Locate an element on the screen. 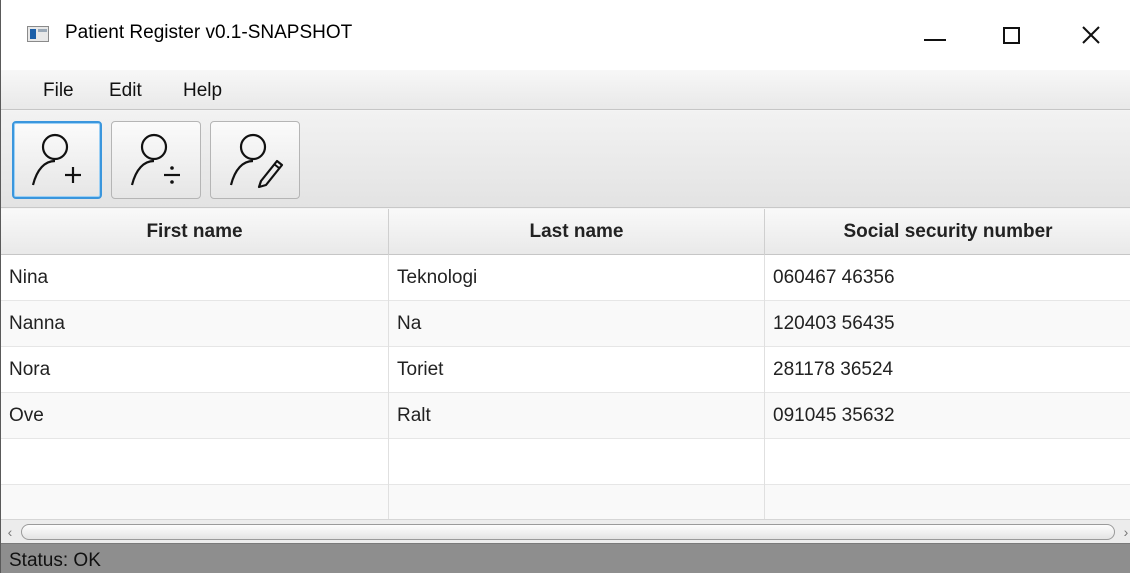 Image resolution: width=1130 pixels, height=573 pixels. cell-ssn: 281178 36524 is located at coordinates (833, 369).